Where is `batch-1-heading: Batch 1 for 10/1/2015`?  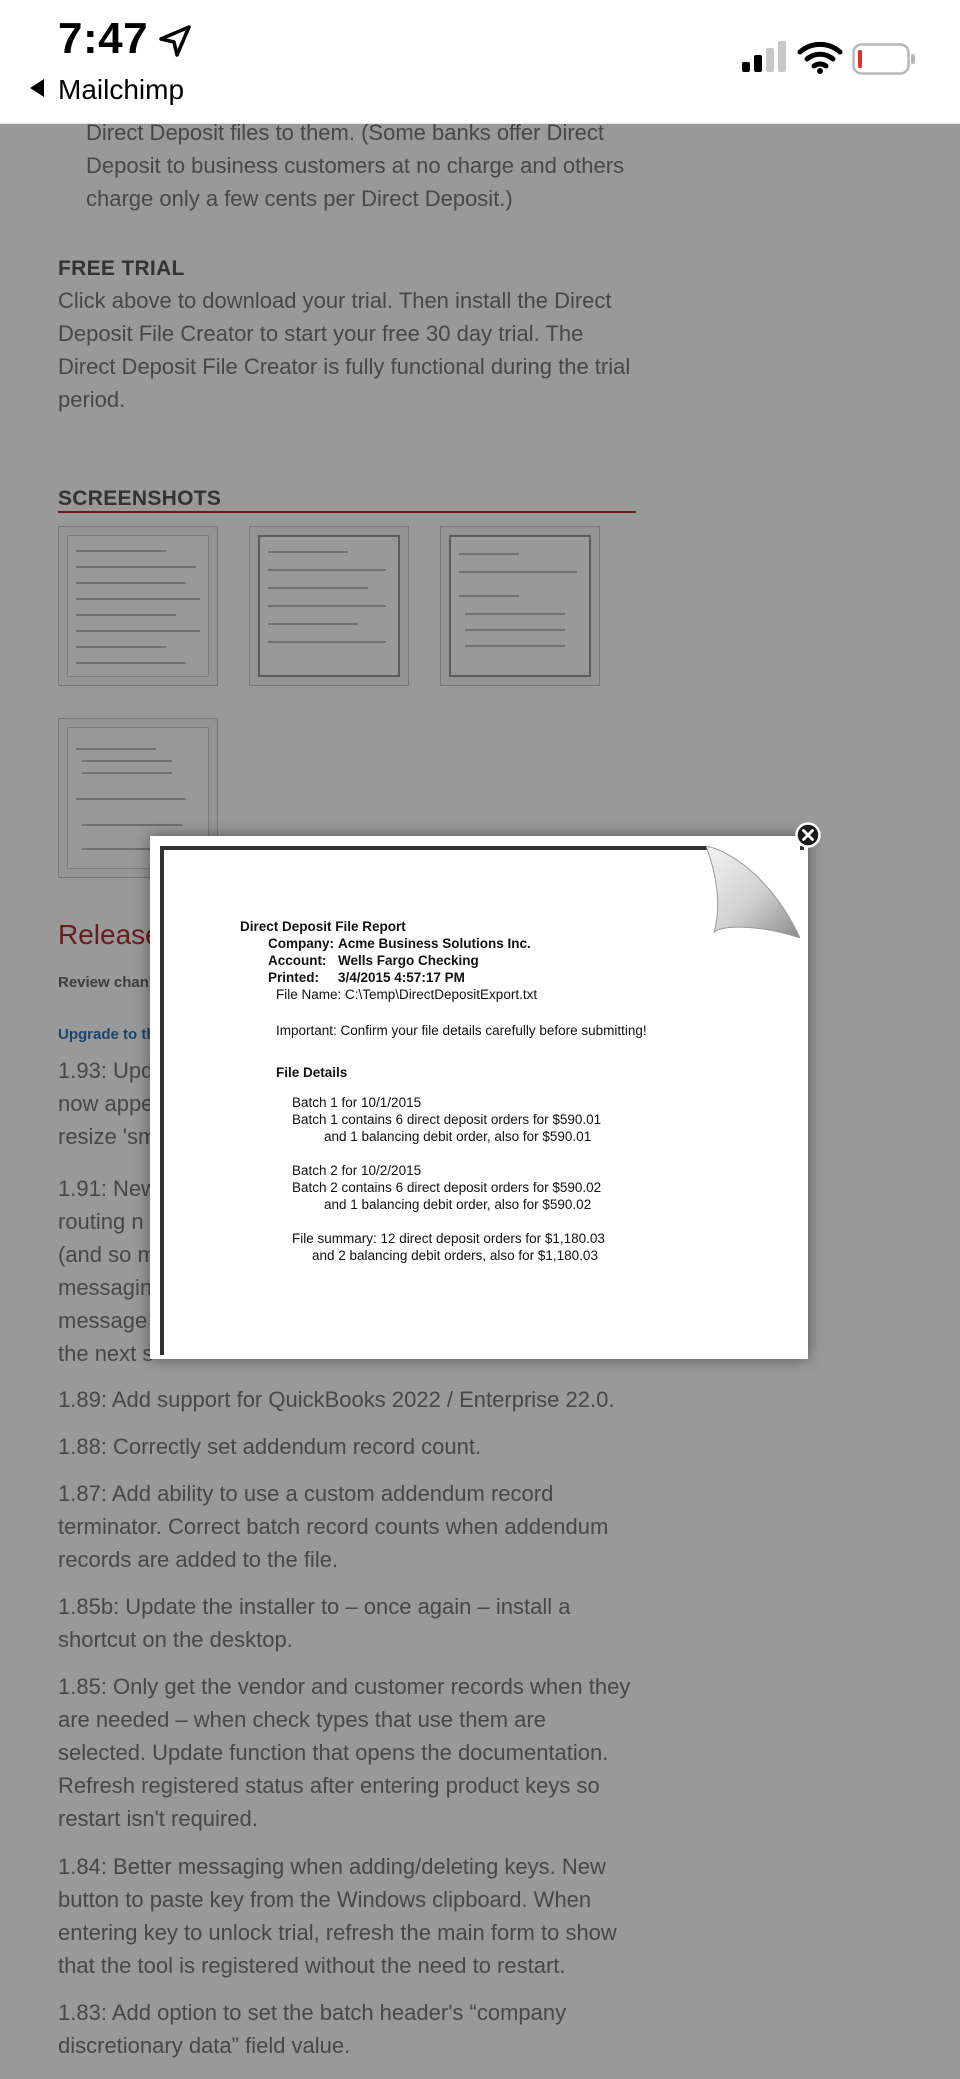
batch-1-heading: Batch 1 for 10/1/2015 is located at coordinates (357, 1102).